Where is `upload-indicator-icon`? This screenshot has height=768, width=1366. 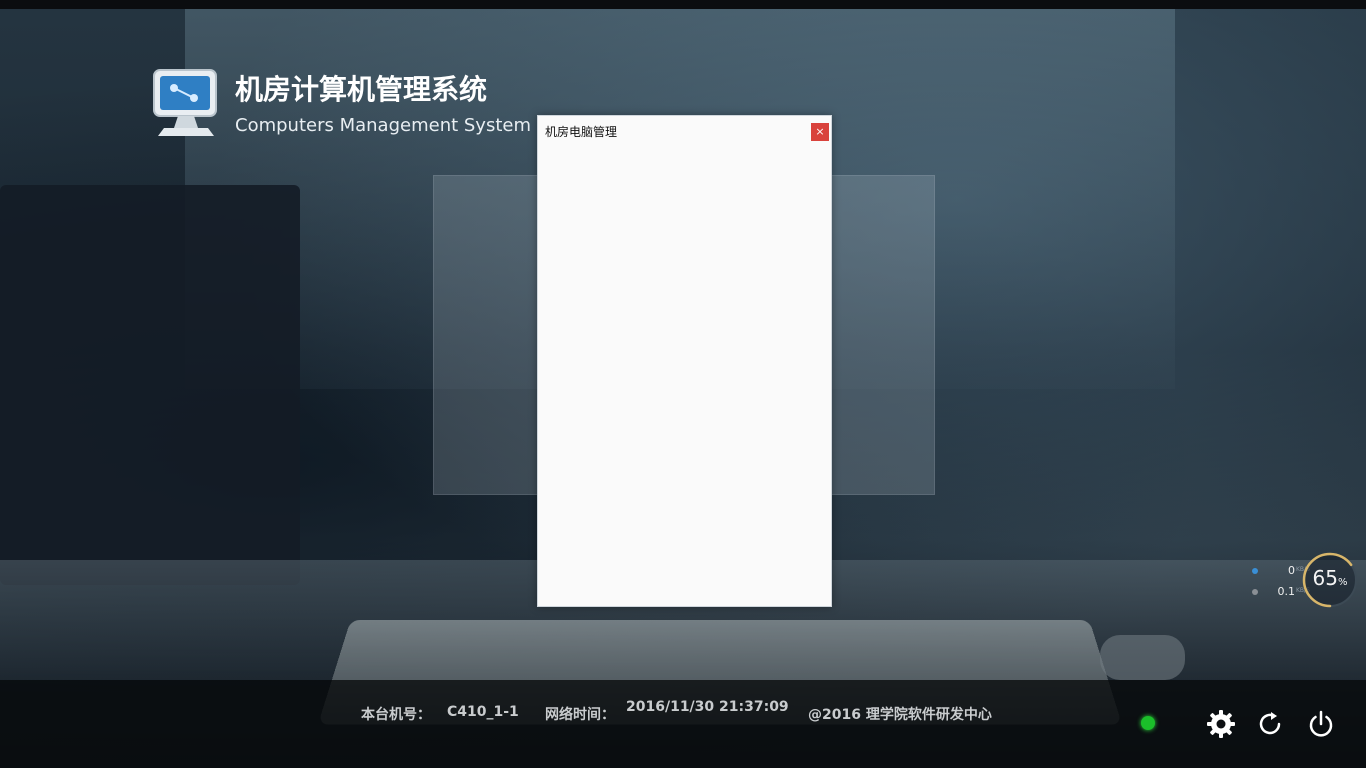
upload-indicator-icon is located at coordinates (1255, 571).